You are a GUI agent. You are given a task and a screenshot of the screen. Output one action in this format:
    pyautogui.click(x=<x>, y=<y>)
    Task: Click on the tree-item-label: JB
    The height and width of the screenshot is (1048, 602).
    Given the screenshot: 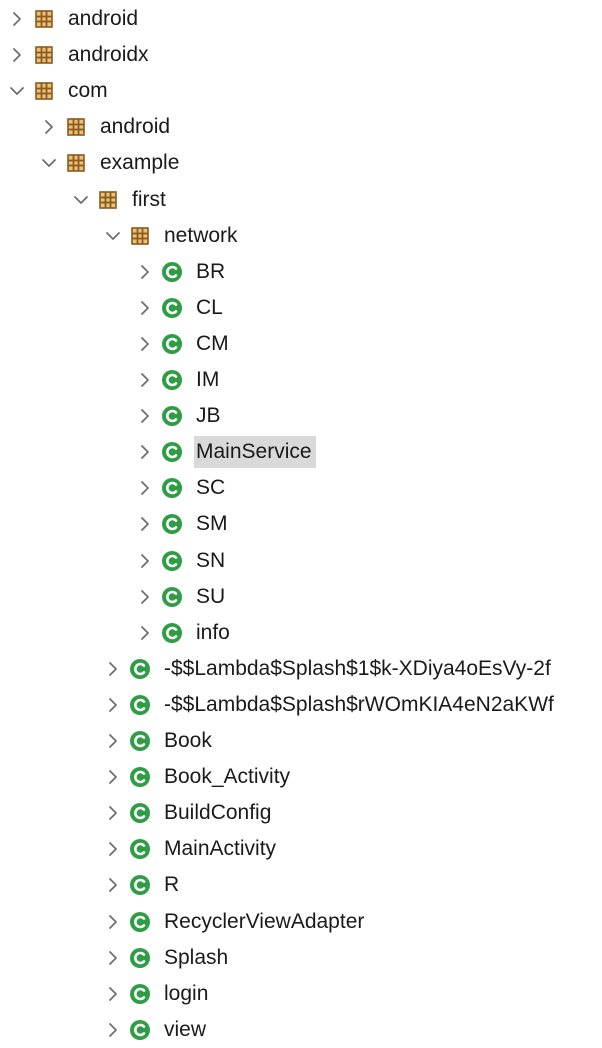 What is the action you would take?
    pyautogui.click(x=208, y=416)
    